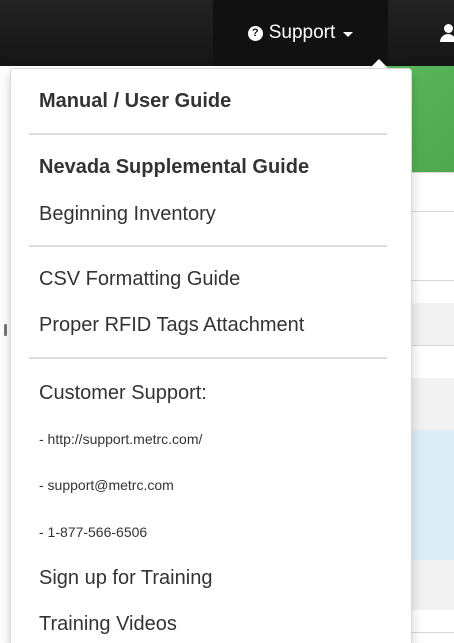  Describe the element at coordinates (211, 624) in the screenshot. I see `menu-item-training-videos: Training Videos` at that location.